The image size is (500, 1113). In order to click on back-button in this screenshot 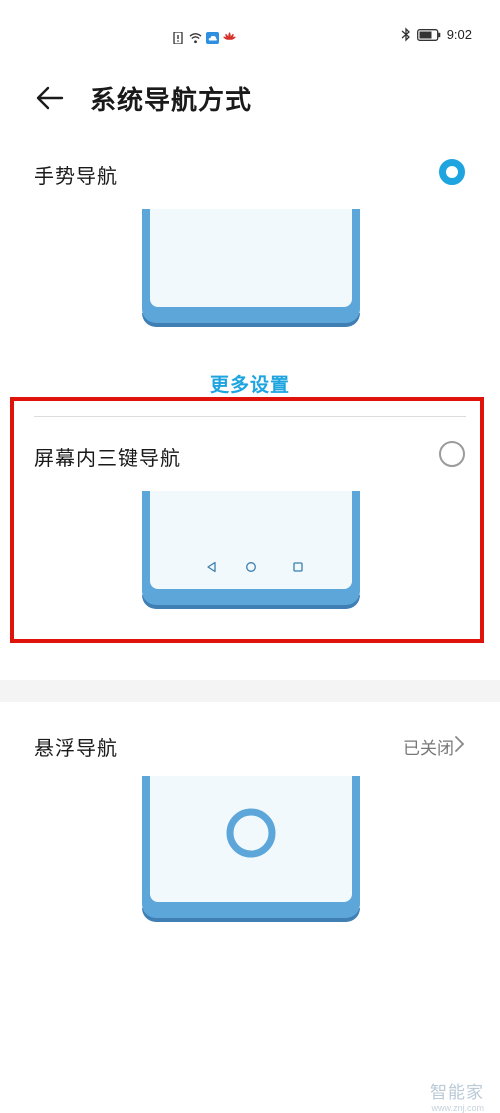, I will do `click(50, 98)`.